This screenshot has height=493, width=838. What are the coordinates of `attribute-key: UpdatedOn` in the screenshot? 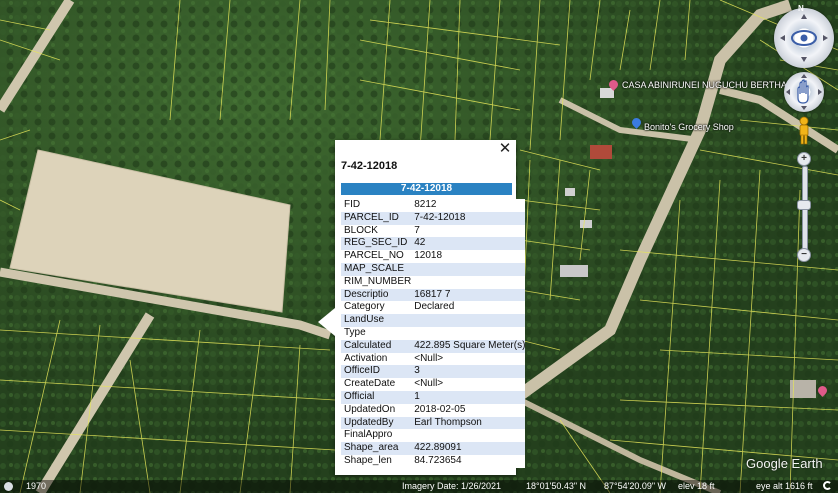 It's located at (376, 410).